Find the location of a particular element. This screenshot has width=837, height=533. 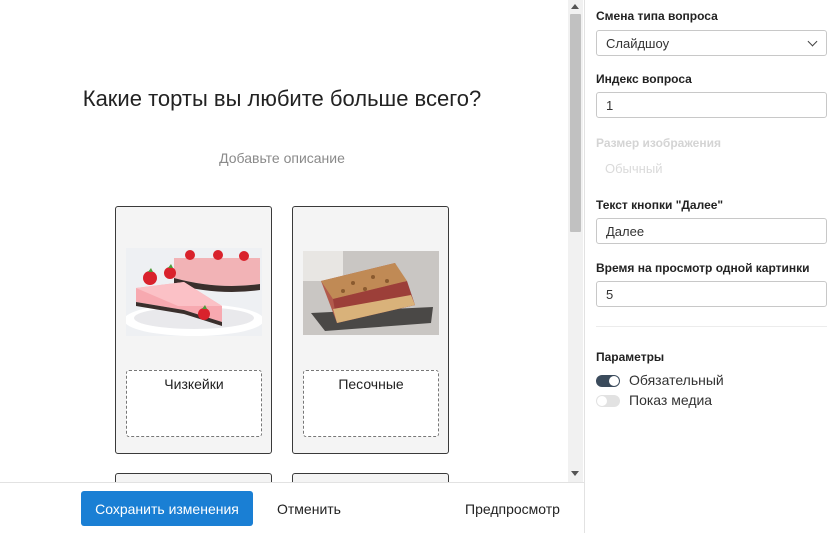

required-toggle is located at coordinates (608, 381).